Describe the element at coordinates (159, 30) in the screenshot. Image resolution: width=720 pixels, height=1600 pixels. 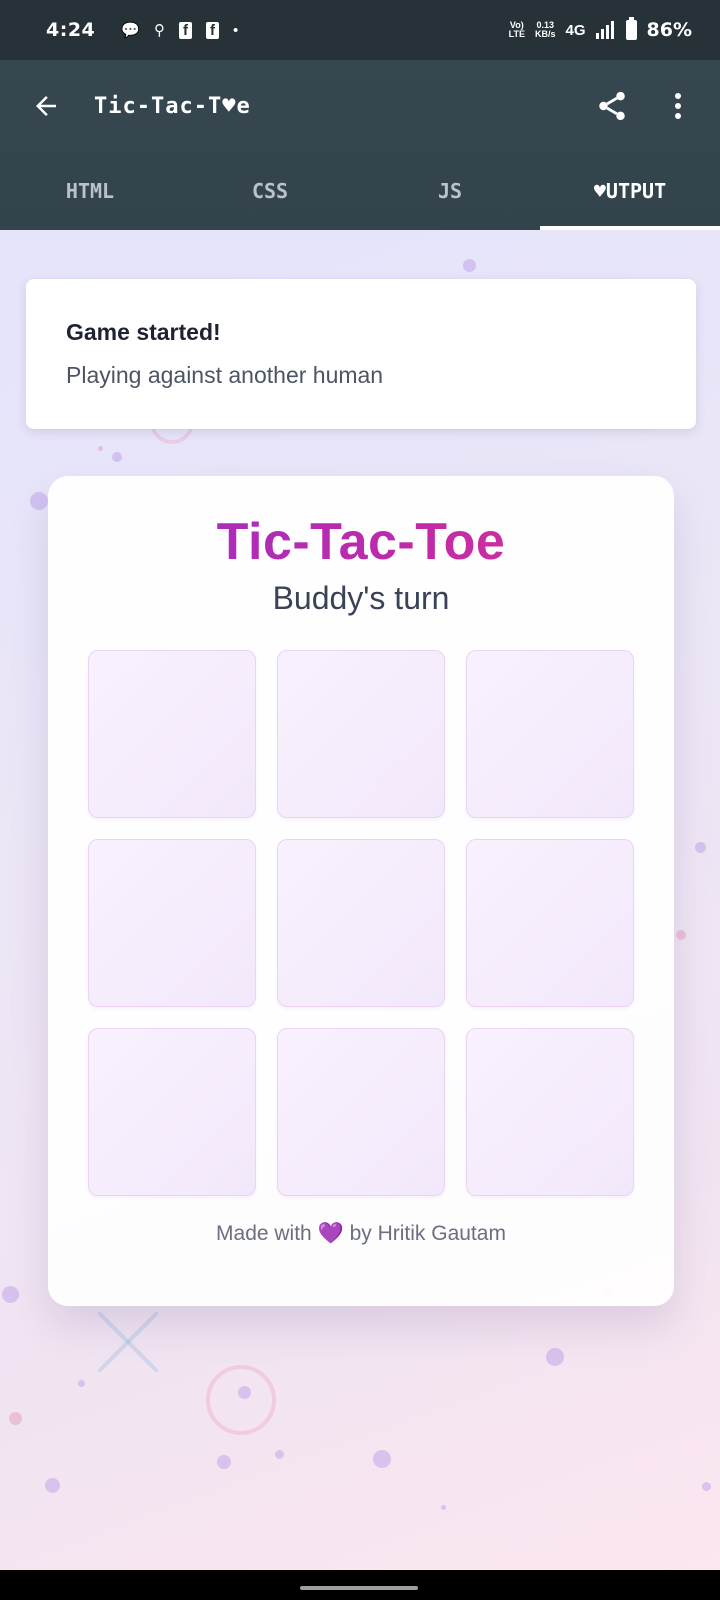
I see `pin-notification-icon: ⚲` at that location.